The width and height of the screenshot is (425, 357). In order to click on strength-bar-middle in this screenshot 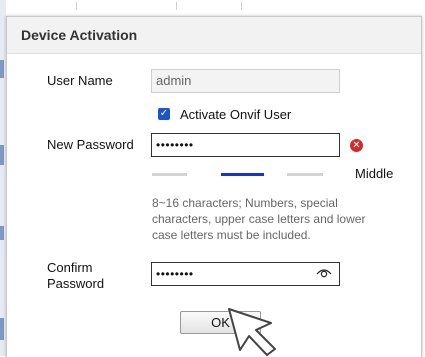, I will do `click(242, 174)`.